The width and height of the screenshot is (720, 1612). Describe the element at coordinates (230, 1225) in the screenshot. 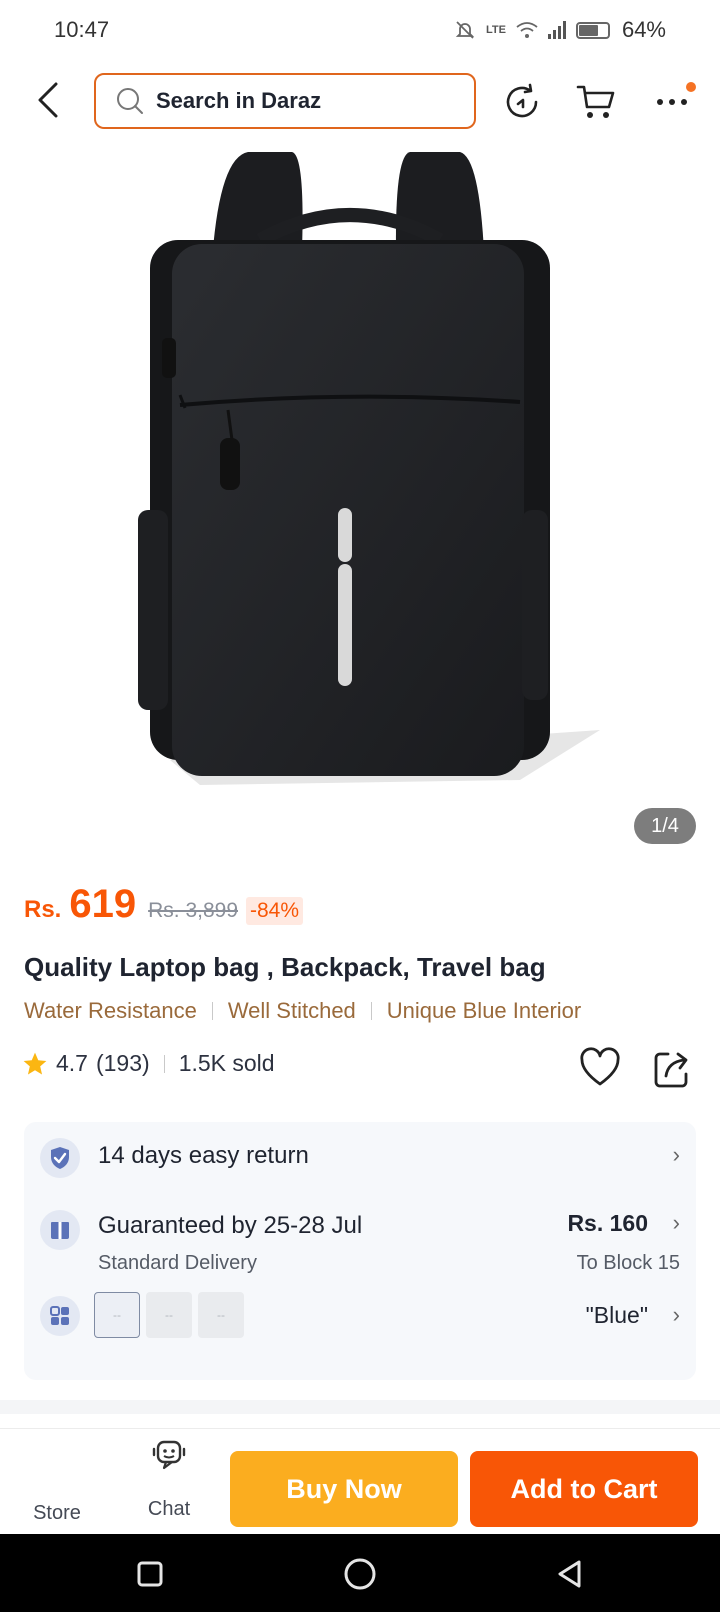

I see `delivery-title: Guaranteed by 25-28 Jul` at that location.